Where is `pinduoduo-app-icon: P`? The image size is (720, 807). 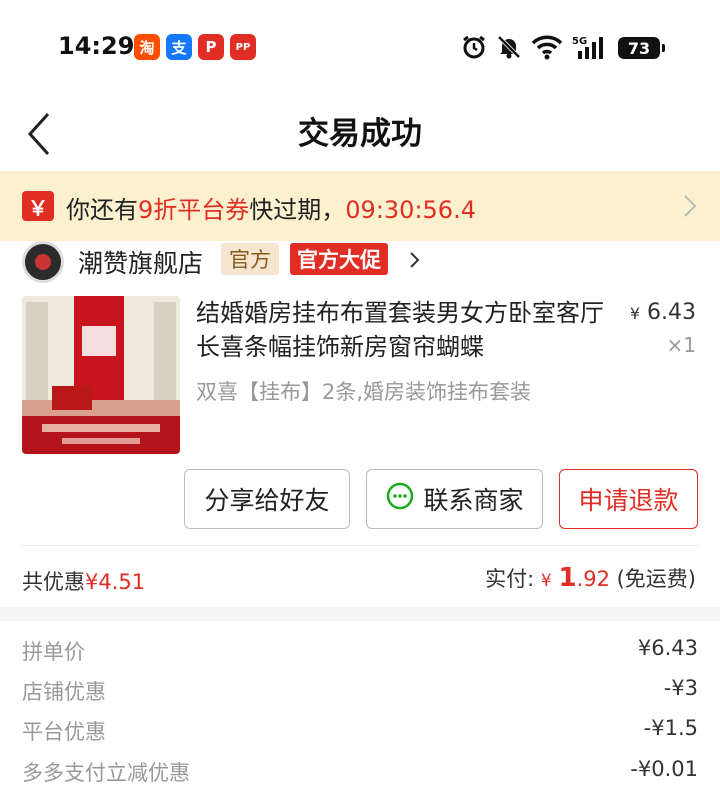
pinduoduo-app-icon: P is located at coordinates (211, 47).